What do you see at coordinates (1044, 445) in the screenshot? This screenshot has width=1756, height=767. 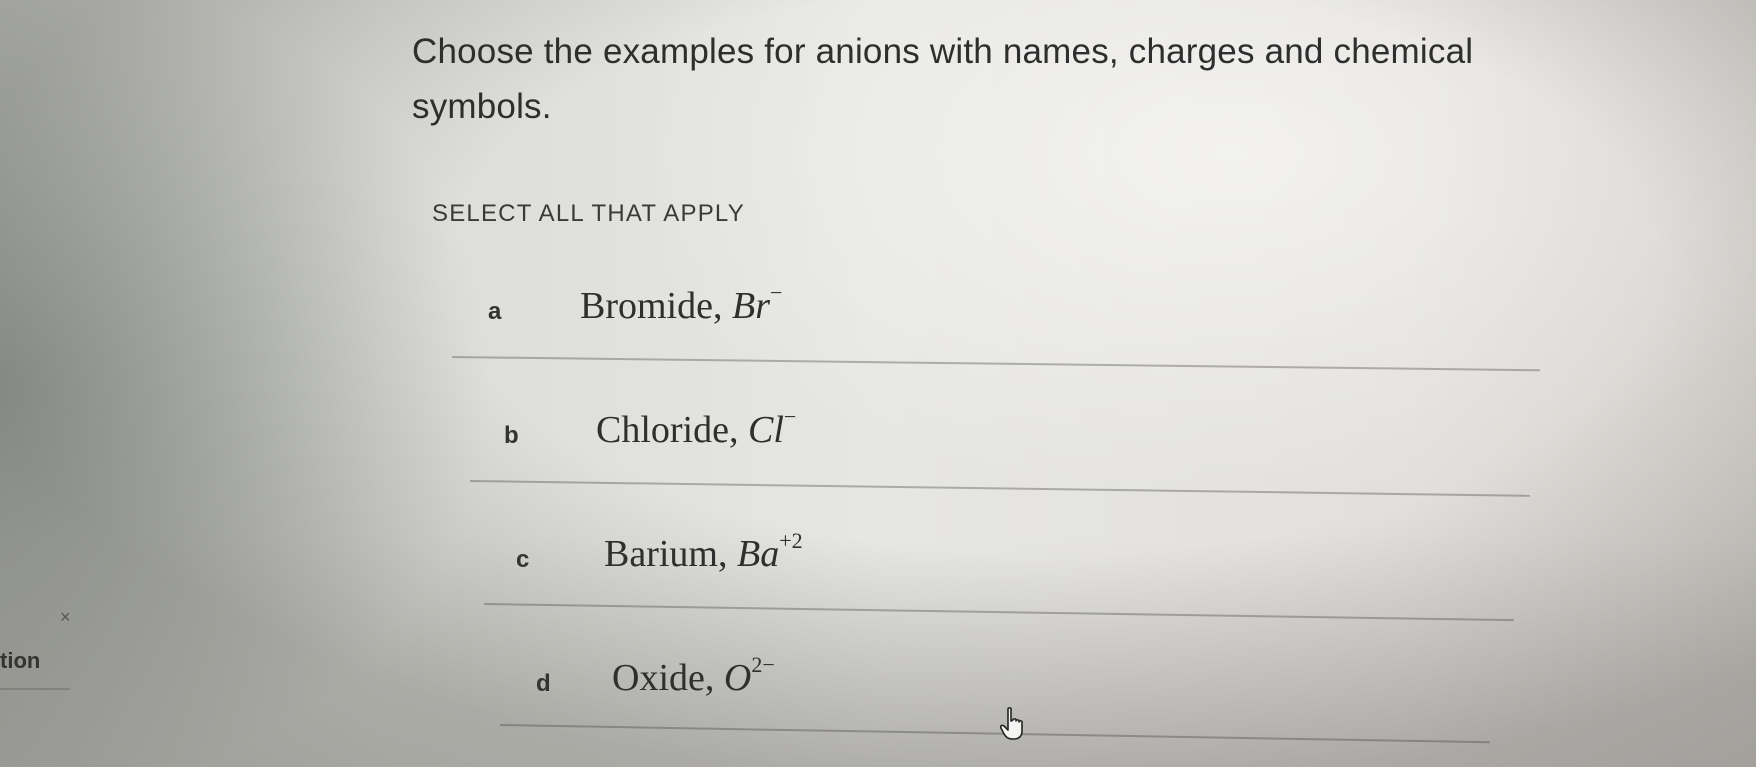 I see `answer-option-b: b Chloride, Cl−` at bounding box center [1044, 445].